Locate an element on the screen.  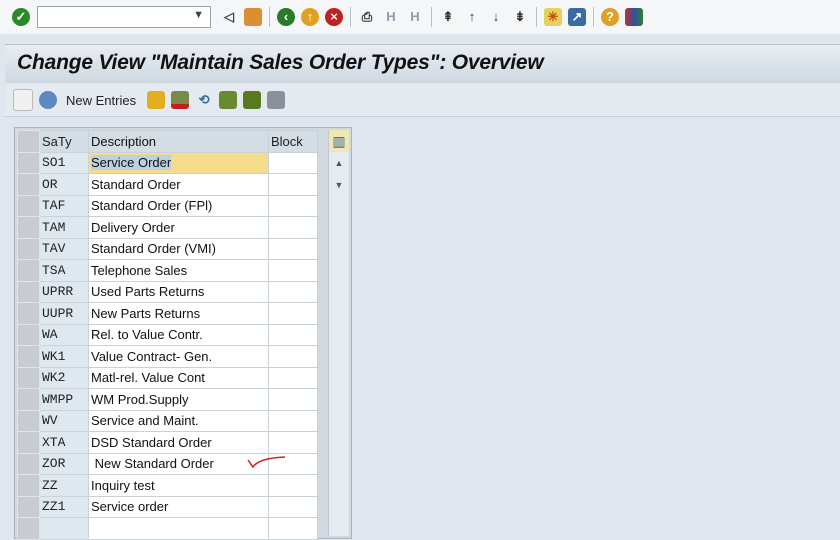
description-cell: Rel. to Value Contr. is located at coordinates (178, 334).